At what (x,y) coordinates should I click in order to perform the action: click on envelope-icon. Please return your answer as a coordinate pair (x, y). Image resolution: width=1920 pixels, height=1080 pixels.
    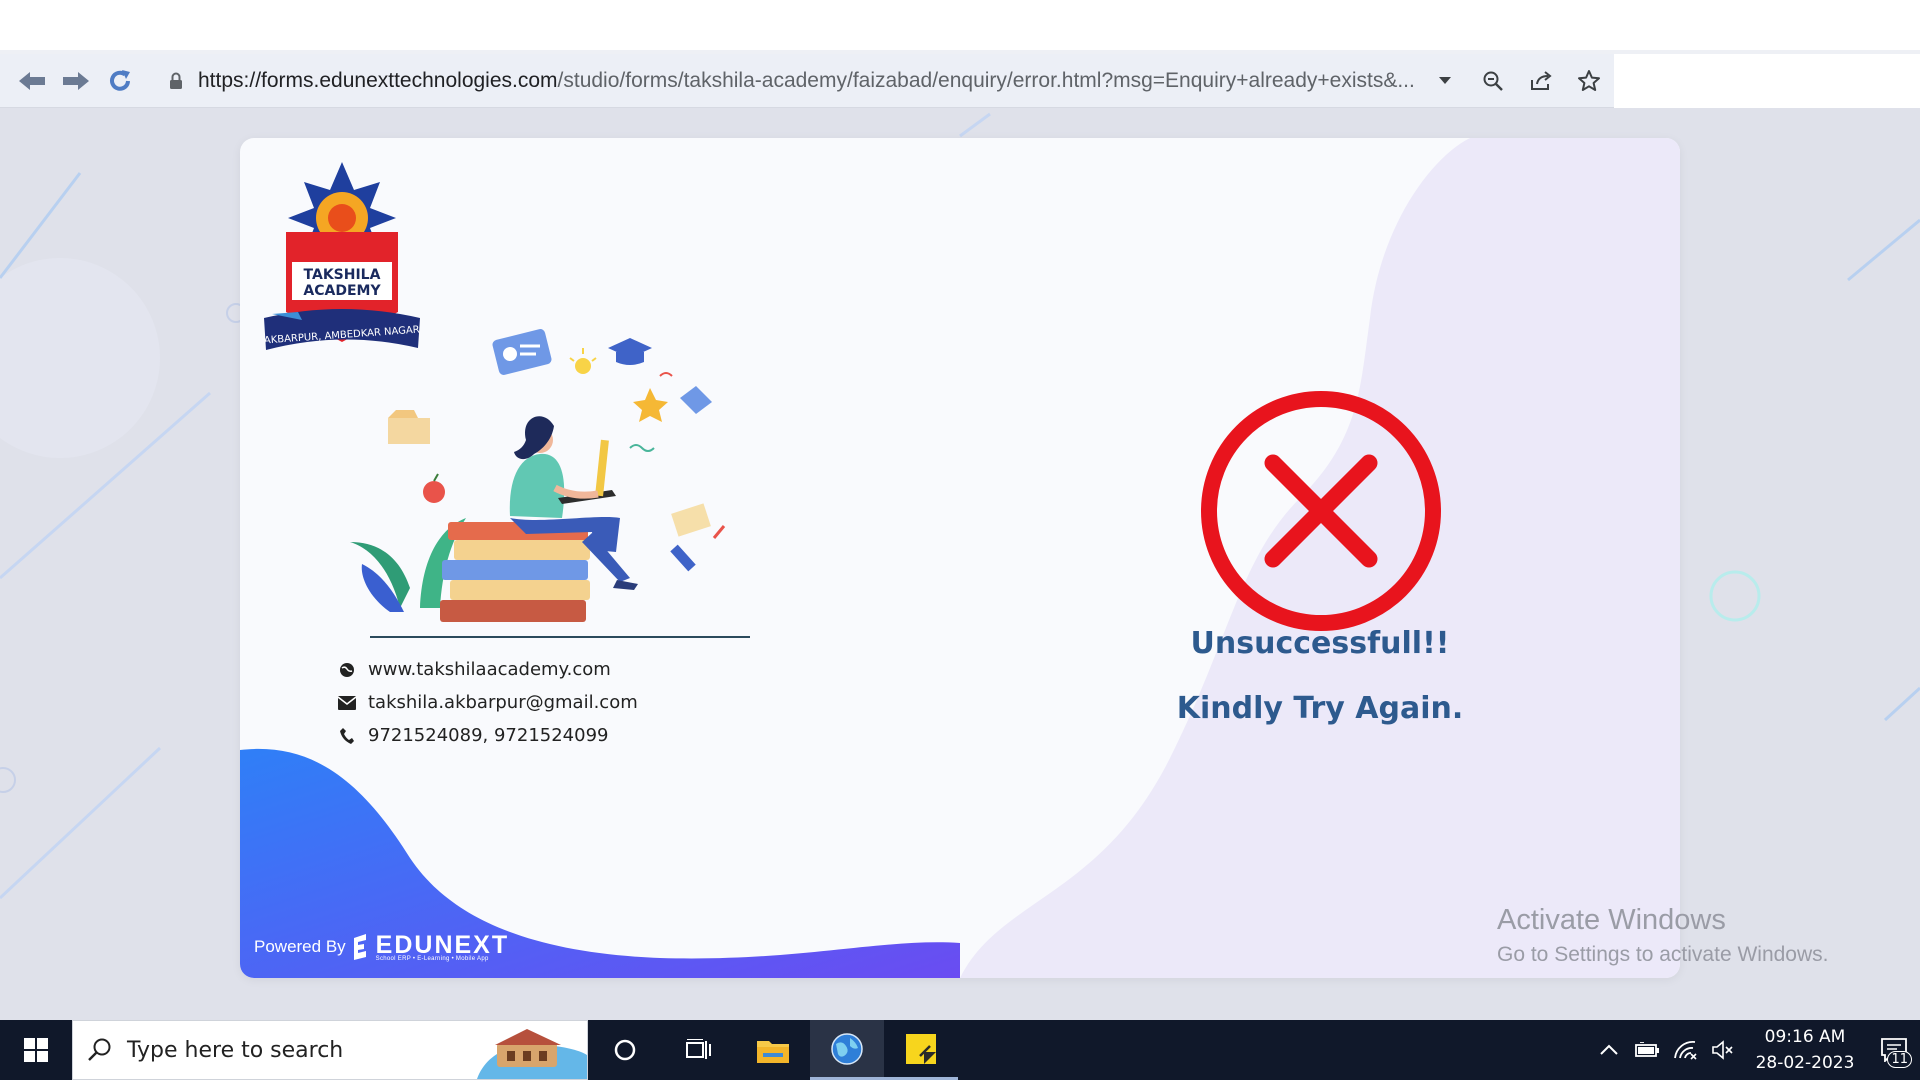
    Looking at the image, I should click on (347, 703).